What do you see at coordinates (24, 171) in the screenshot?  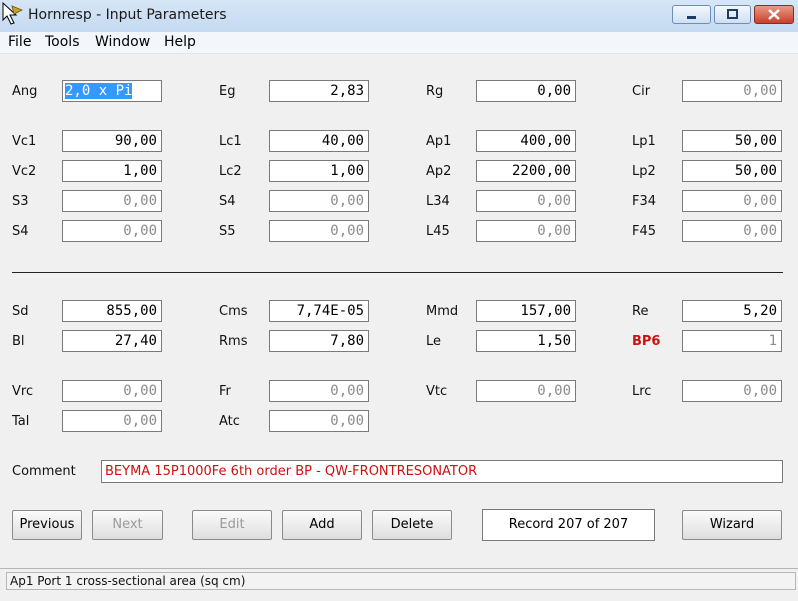 I see `vc2-label: Vc2` at bounding box center [24, 171].